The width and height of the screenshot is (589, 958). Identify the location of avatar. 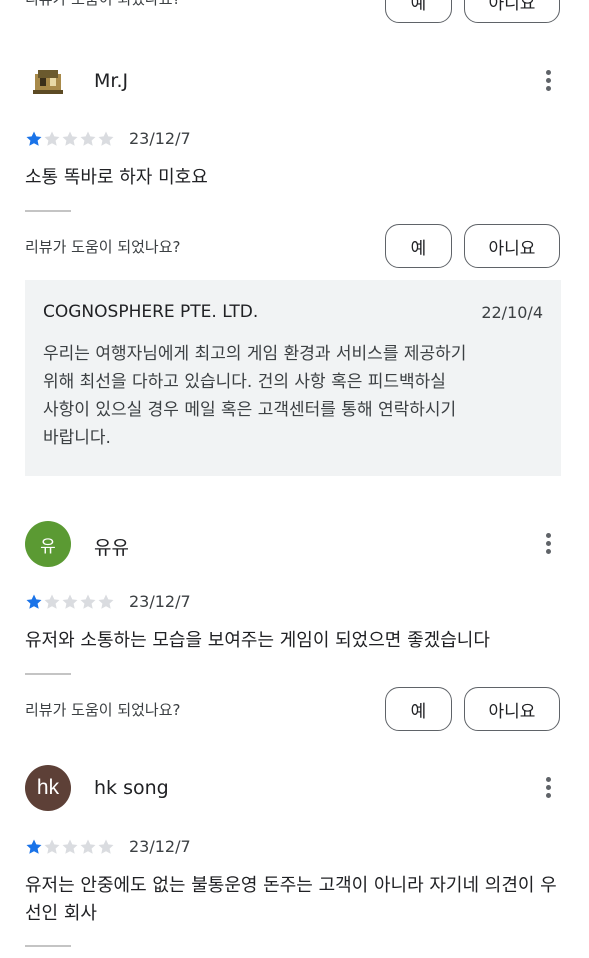
(48, 81).